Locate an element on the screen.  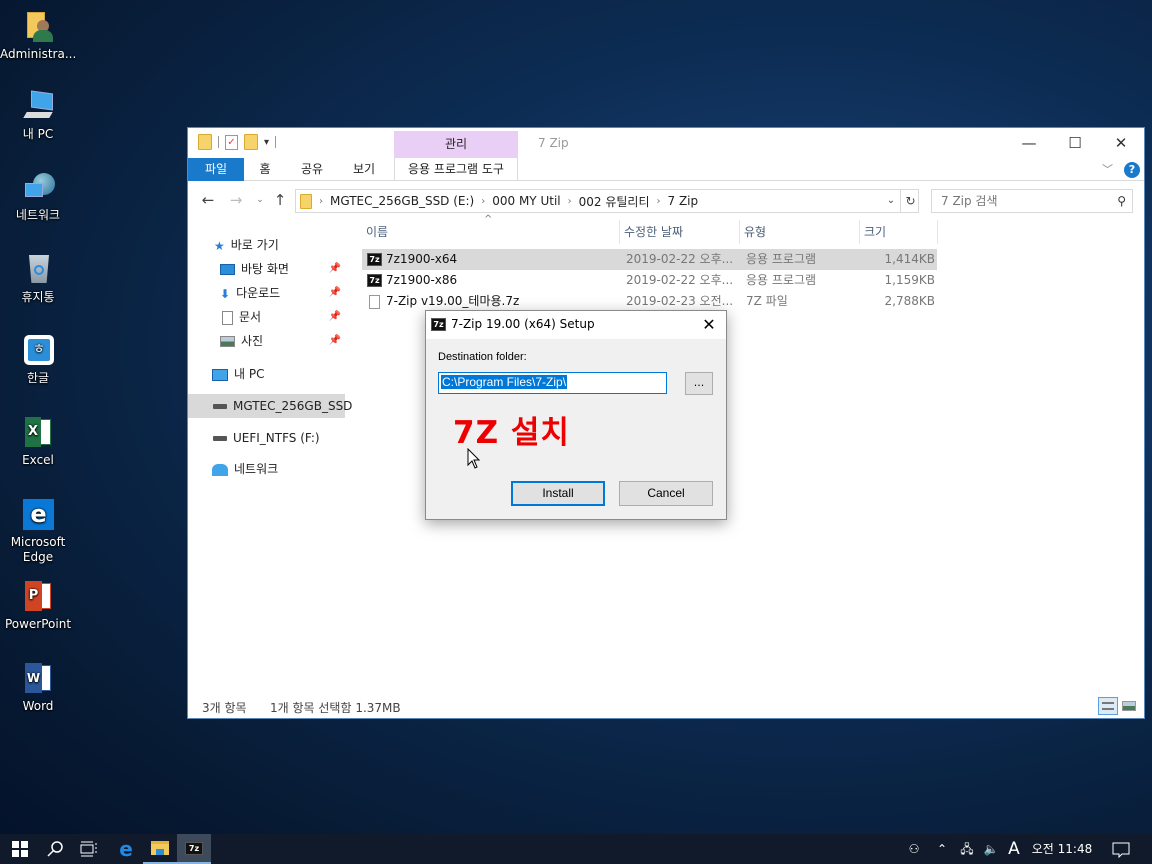
network-status-icon: 🖧 is located at coordinates (967, 849).